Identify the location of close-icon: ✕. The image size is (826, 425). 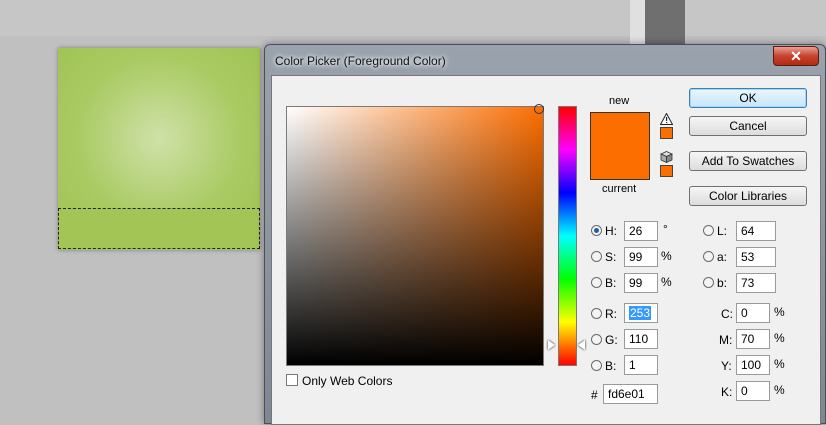
(796, 56).